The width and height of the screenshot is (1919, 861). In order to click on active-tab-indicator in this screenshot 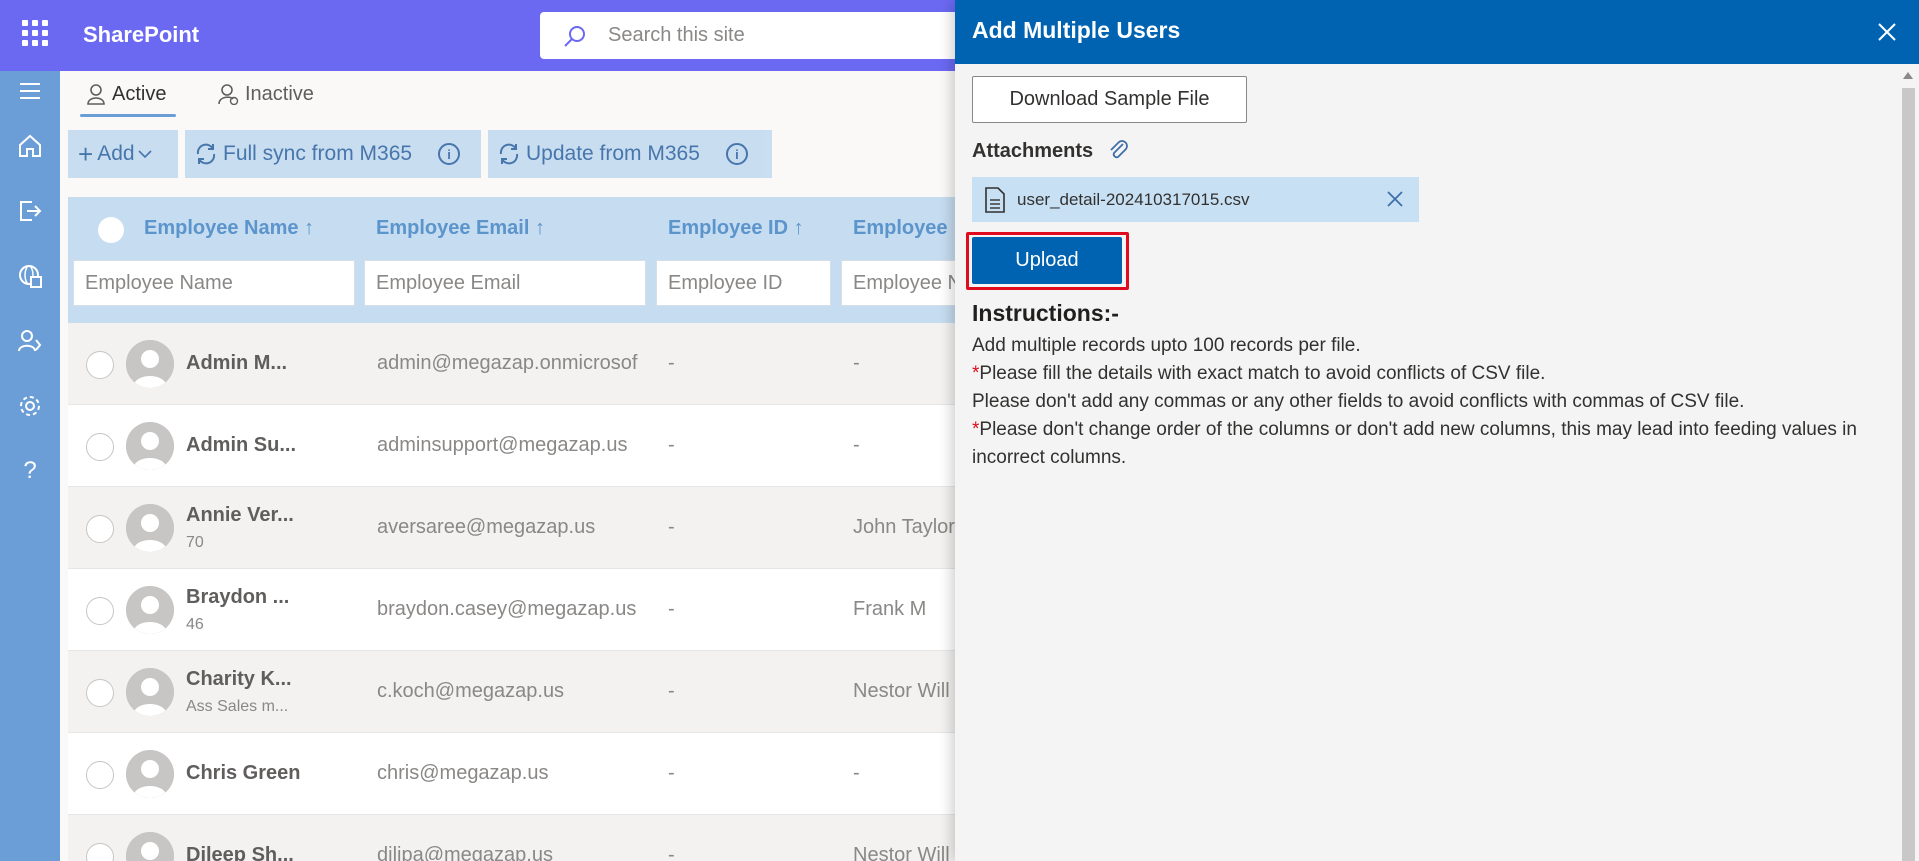, I will do `click(128, 115)`.